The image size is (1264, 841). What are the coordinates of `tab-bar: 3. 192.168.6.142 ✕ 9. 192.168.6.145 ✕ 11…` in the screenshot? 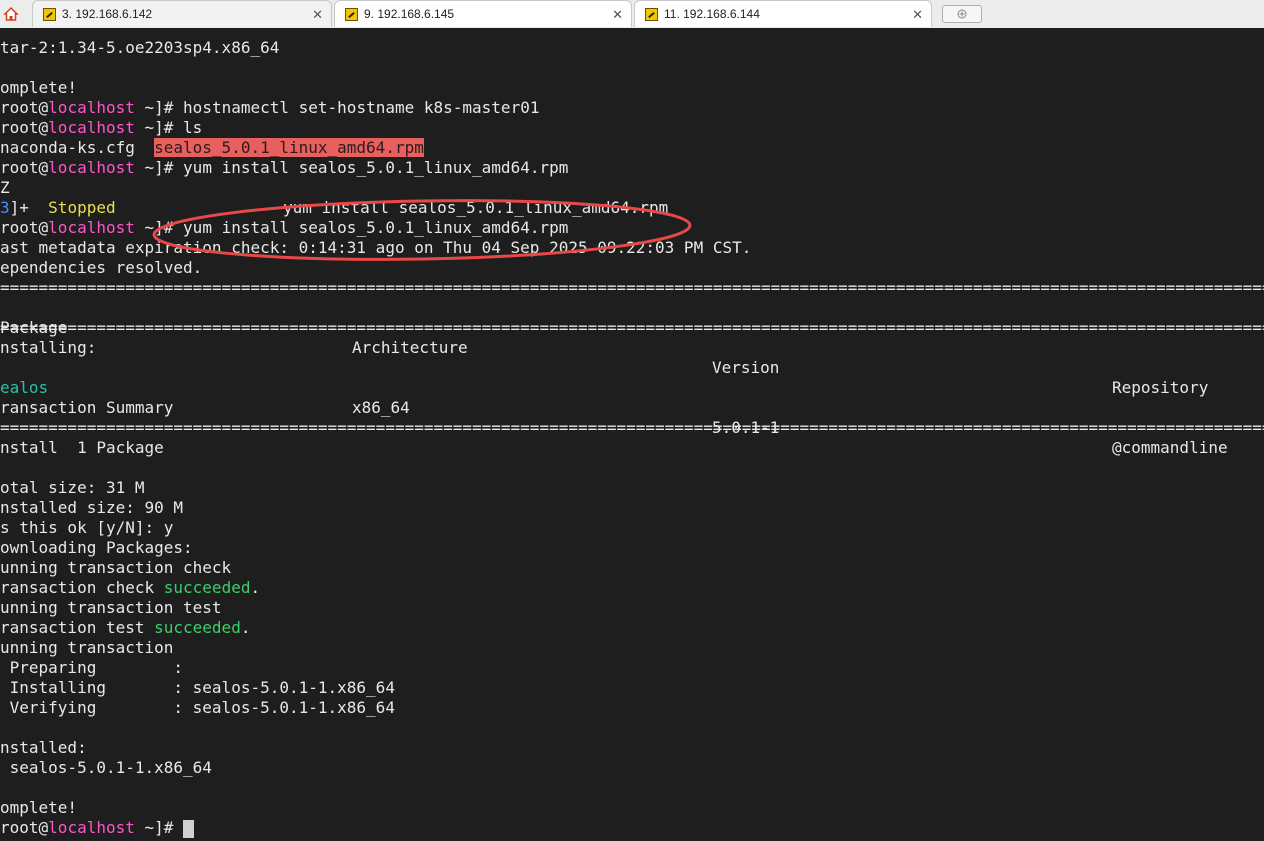 It's located at (632, 14).